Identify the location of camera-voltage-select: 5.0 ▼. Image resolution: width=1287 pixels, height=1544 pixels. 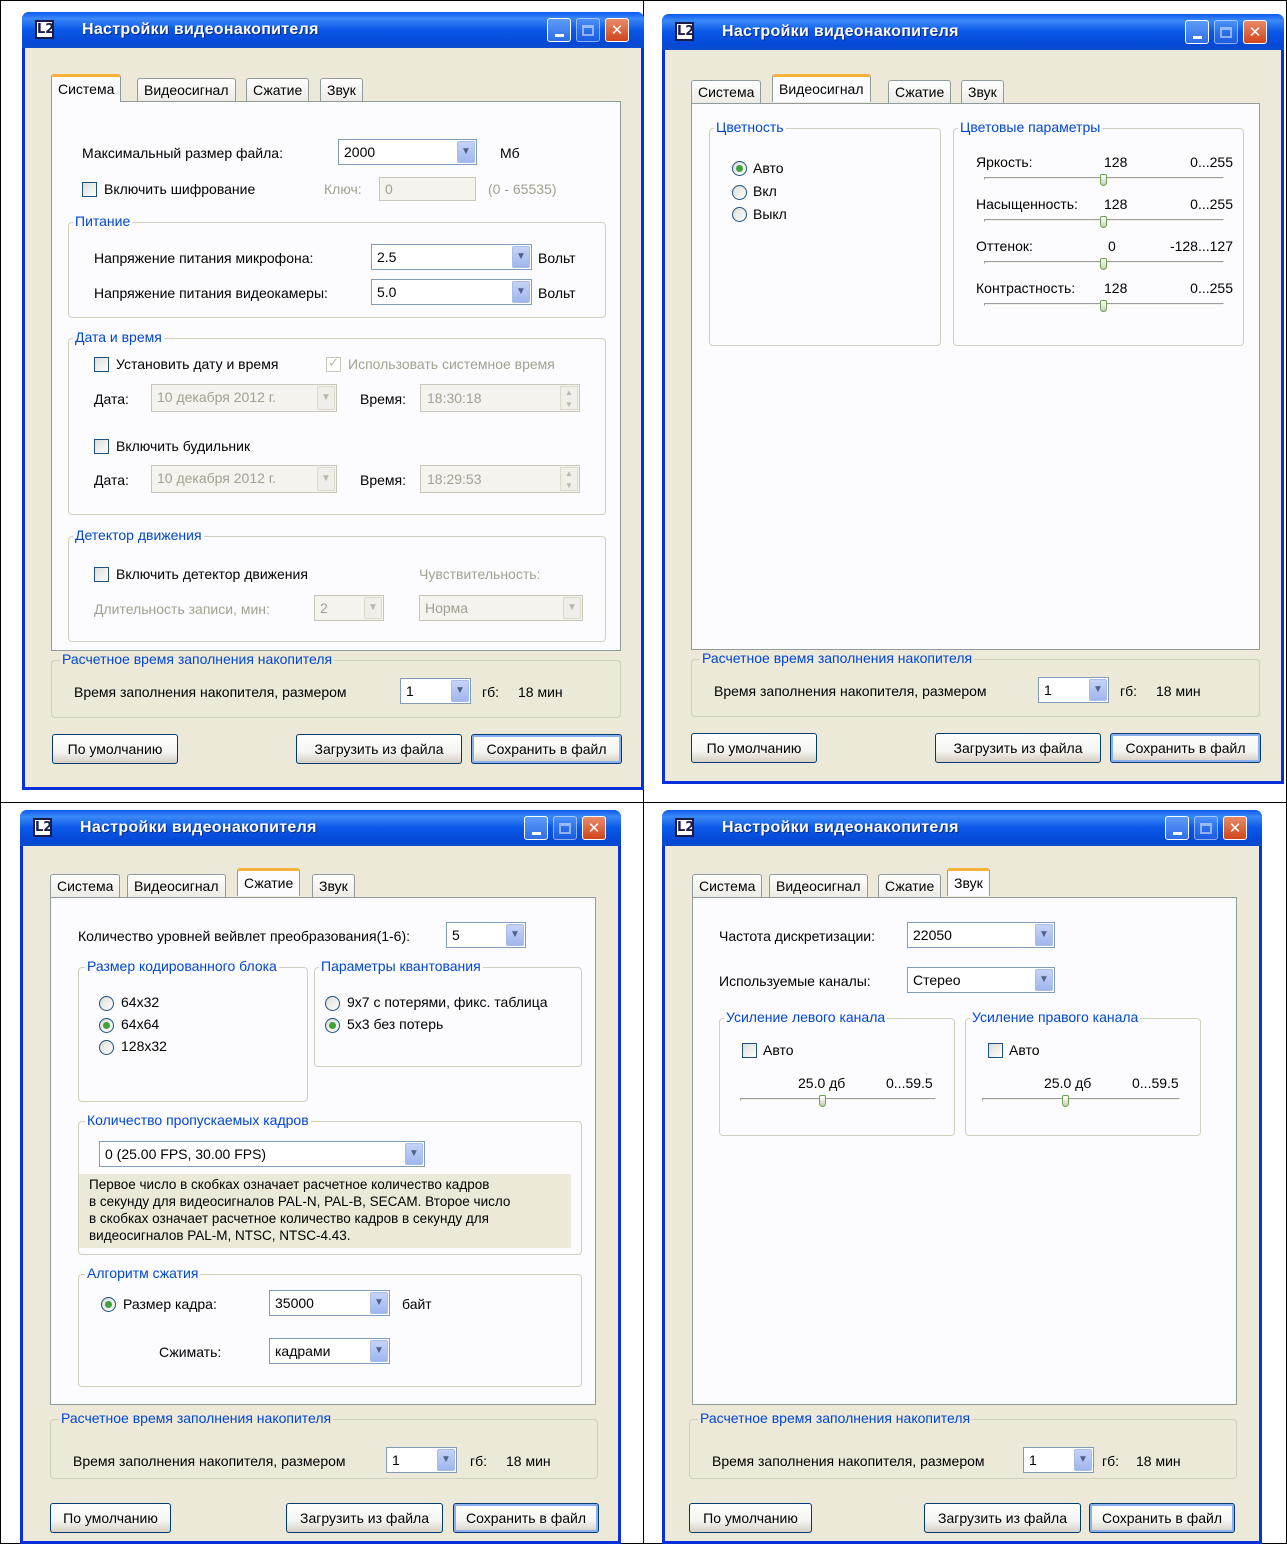
(451, 292).